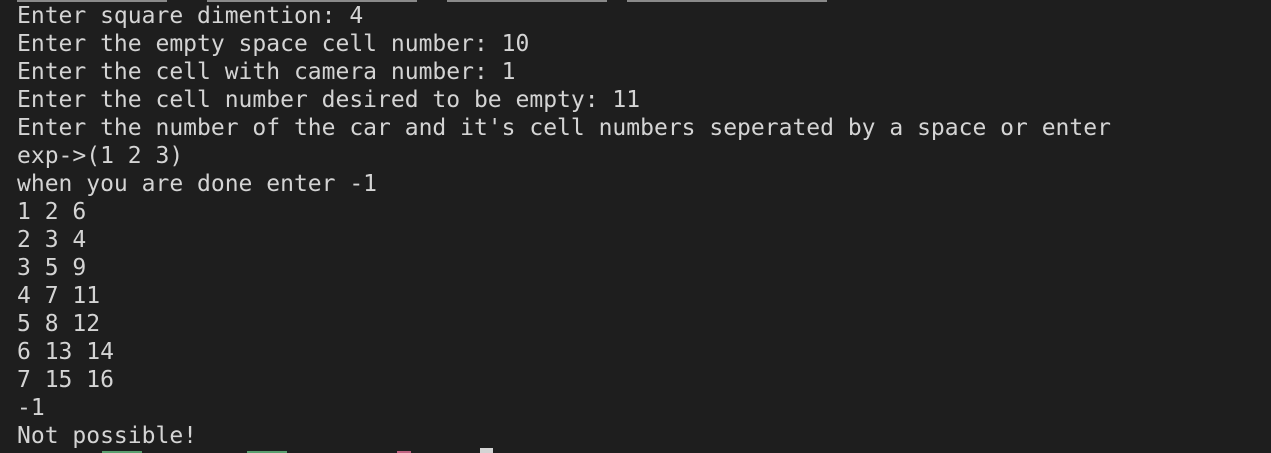  I want to click on output-line: -1, so click(31, 408).